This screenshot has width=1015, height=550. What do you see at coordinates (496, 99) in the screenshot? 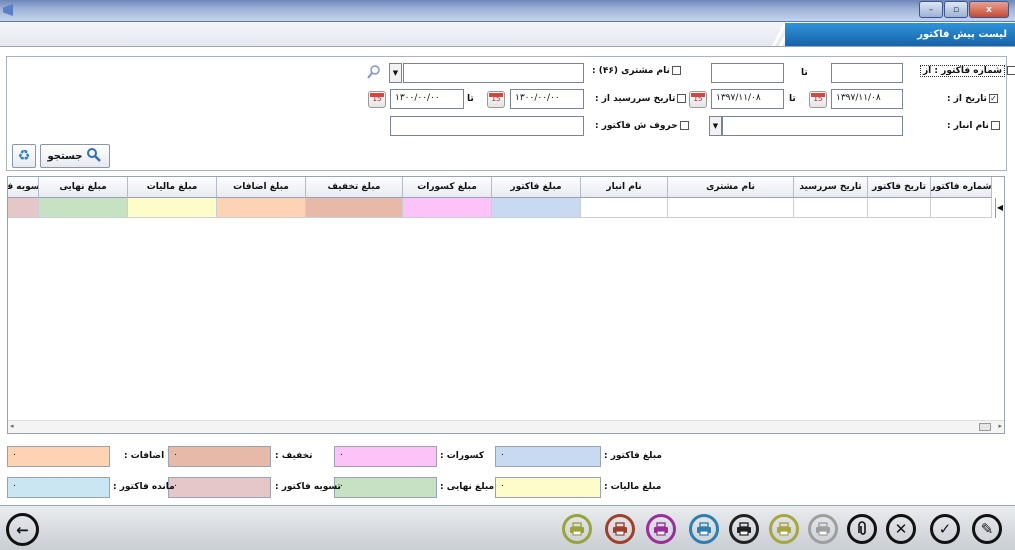
I see `due-date-from-calendar-icon: 15` at bounding box center [496, 99].